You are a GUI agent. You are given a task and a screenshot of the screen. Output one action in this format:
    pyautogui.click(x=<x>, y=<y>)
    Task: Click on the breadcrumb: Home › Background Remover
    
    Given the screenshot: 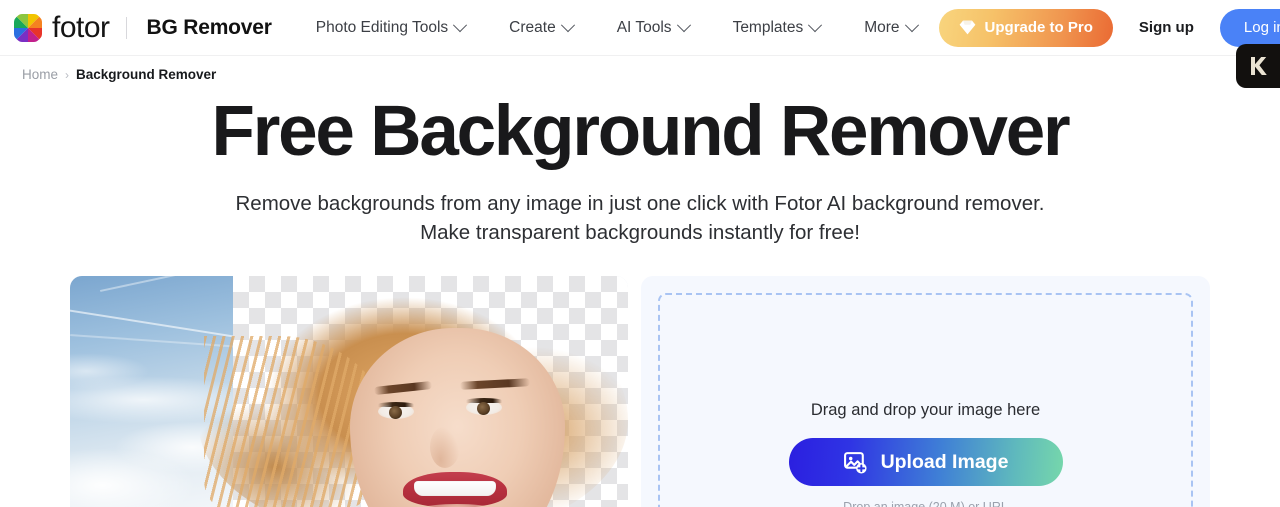 What is the action you would take?
    pyautogui.click(x=640, y=69)
    